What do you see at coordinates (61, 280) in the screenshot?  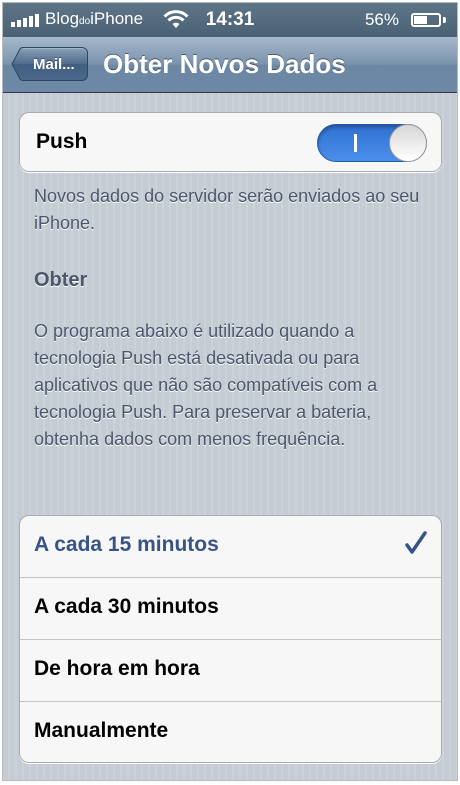 I see `fetch-header: Obter` at bounding box center [61, 280].